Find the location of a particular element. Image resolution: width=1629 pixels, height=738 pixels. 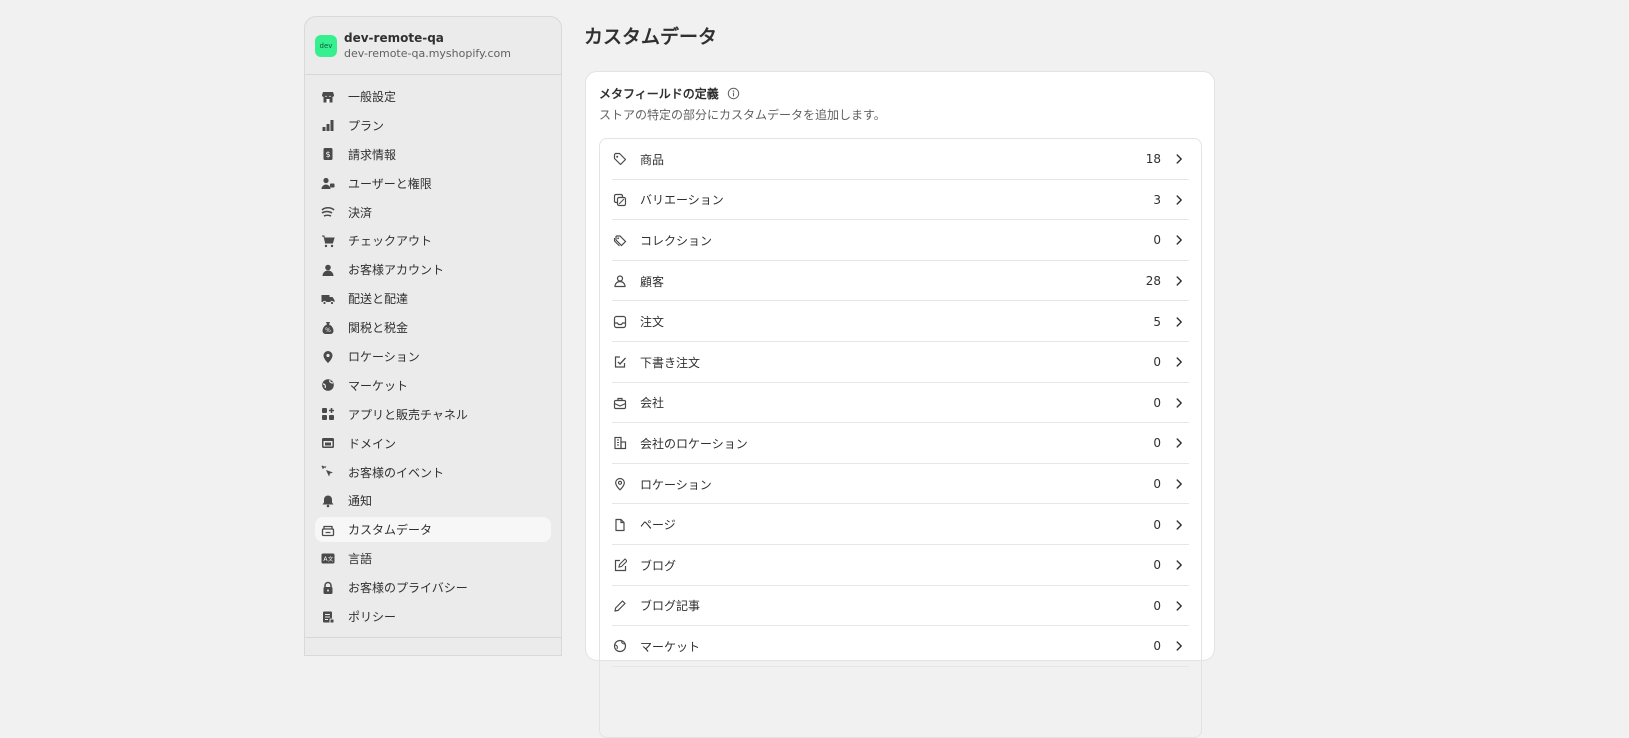

sidebar-item-store: 一般設定 is located at coordinates (433, 96).